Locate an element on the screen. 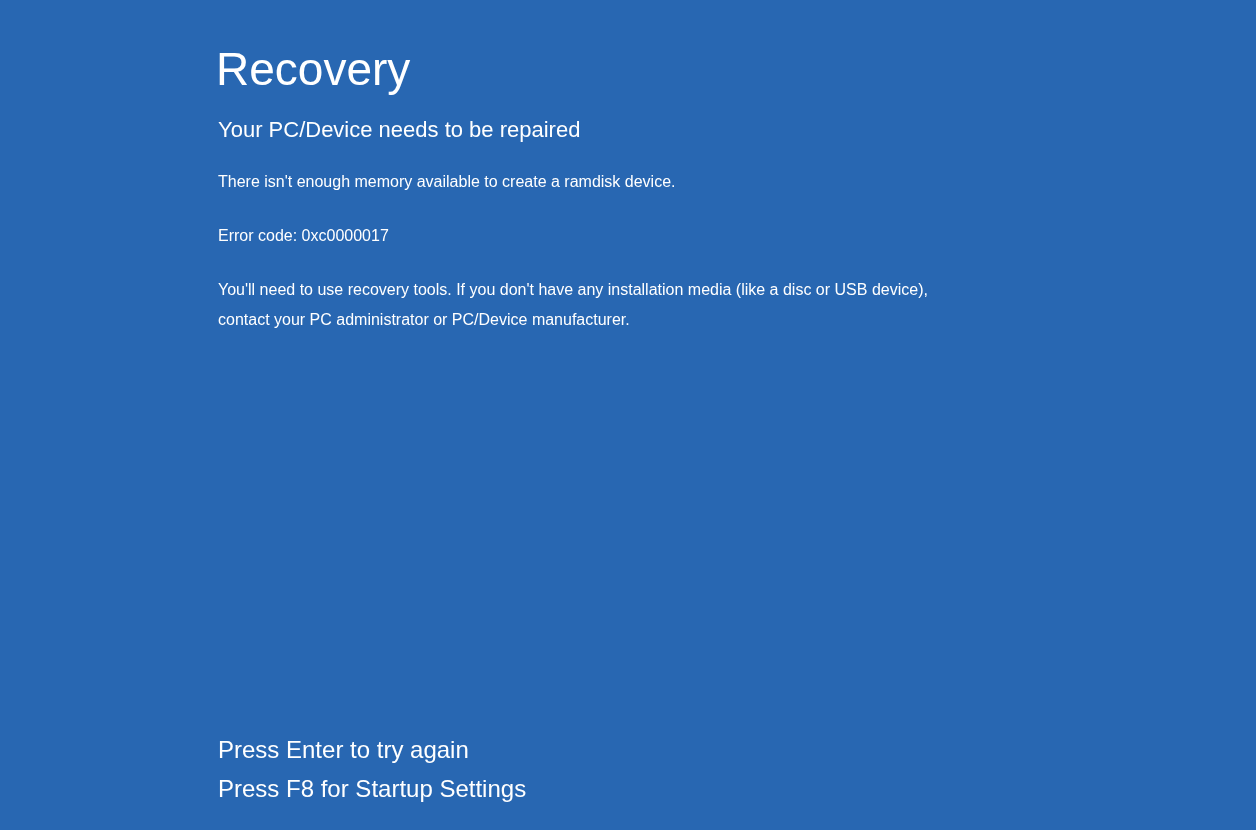 The width and height of the screenshot is (1256, 830). action-hint: Press F8 for Startup Settings is located at coordinates (372, 789).